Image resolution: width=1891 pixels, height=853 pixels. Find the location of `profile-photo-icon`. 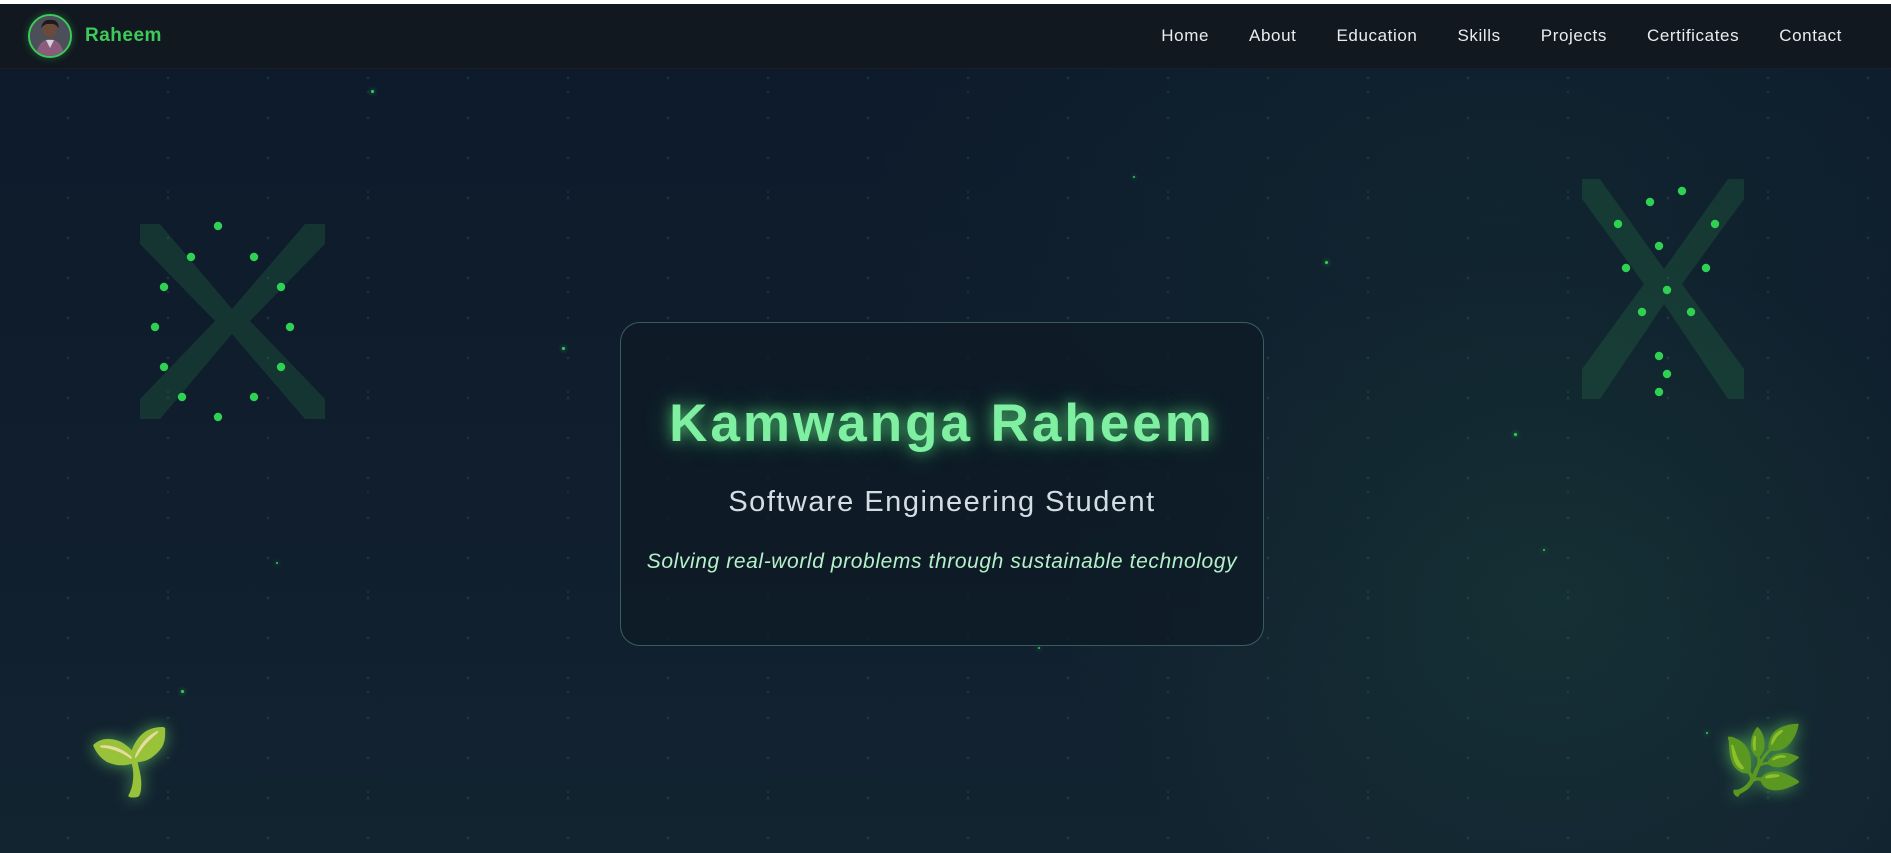

profile-photo-icon is located at coordinates (50, 36).